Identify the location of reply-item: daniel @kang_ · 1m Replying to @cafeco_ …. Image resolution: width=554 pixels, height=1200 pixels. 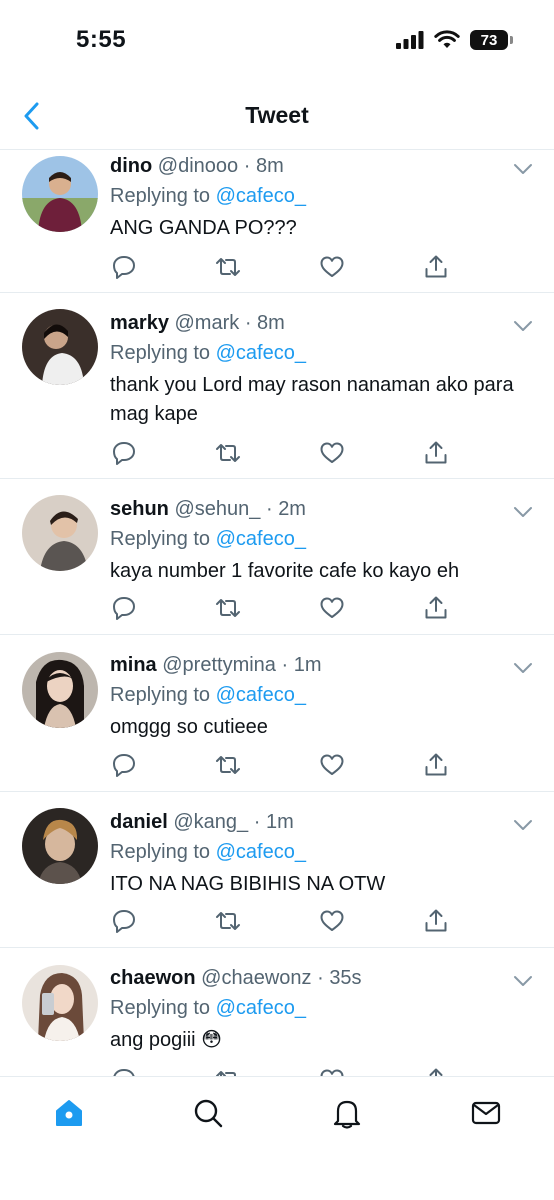
(277, 870).